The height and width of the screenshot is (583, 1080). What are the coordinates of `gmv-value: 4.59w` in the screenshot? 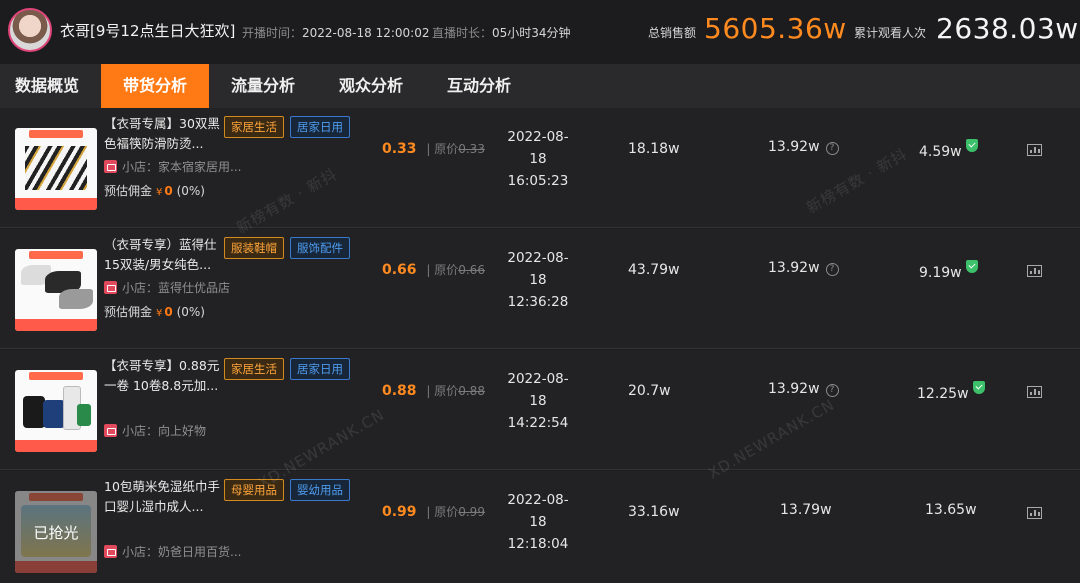 It's located at (940, 152).